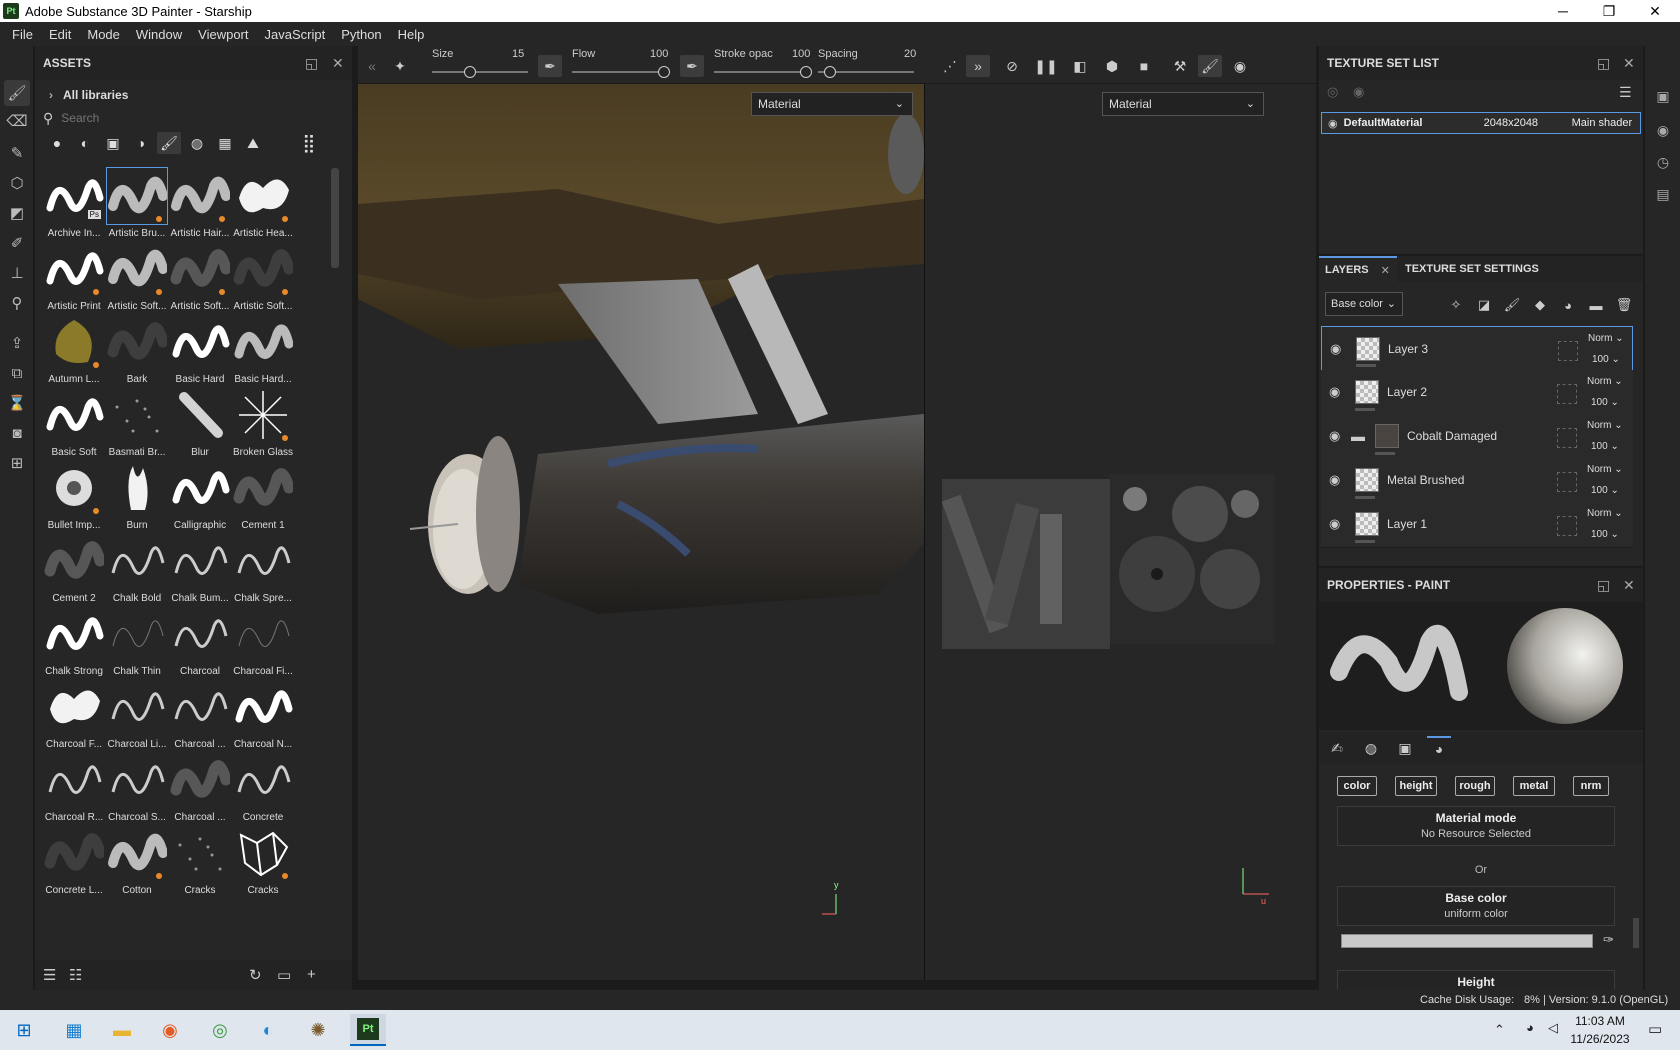 The image size is (1680, 1050). I want to click on menu-file: File, so click(22, 34).